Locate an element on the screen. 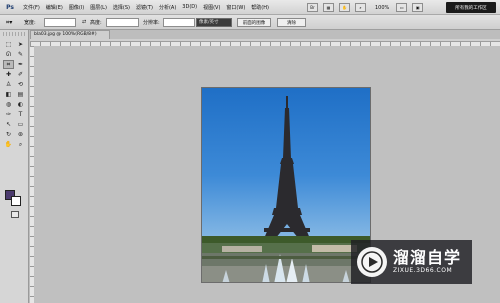  clear-button: 清除 is located at coordinates (291, 22).